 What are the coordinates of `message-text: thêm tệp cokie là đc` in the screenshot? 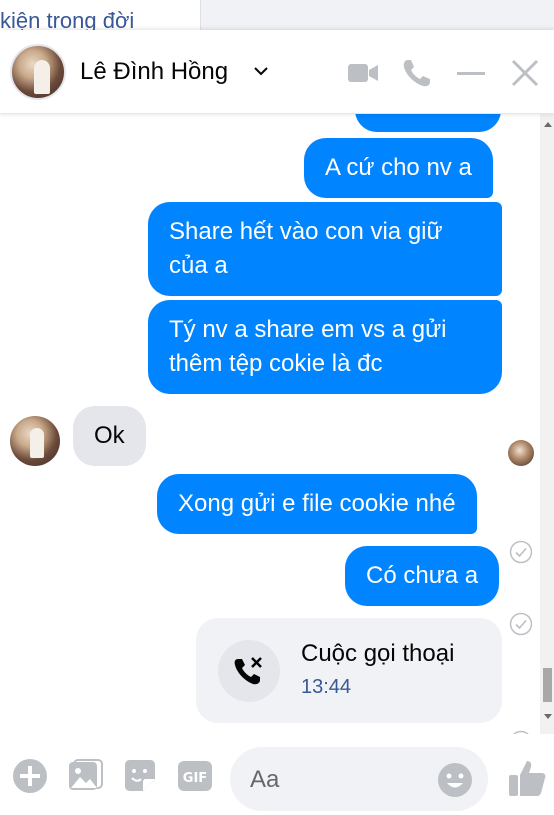 It's located at (276, 363).